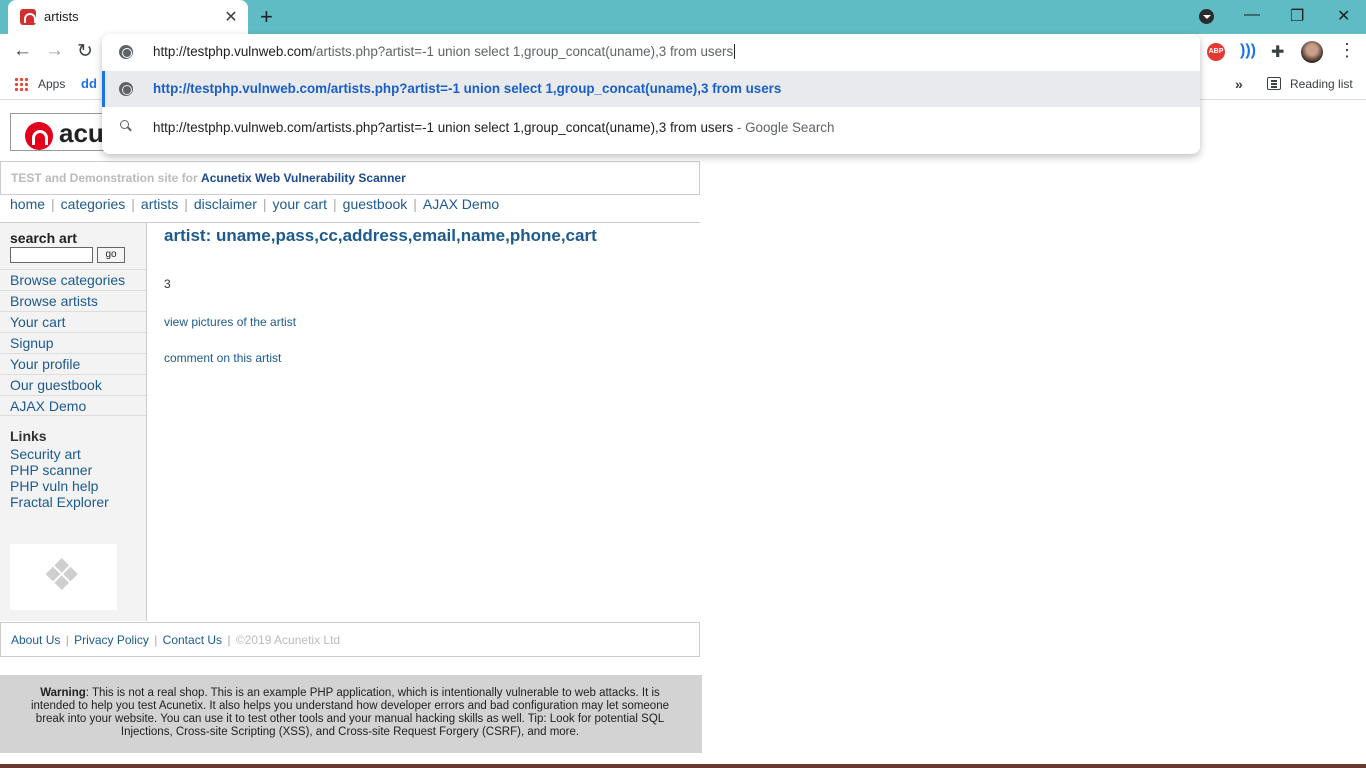 This screenshot has height=768, width=1366. I want to click on taskbar-edge, so click(683, 766).